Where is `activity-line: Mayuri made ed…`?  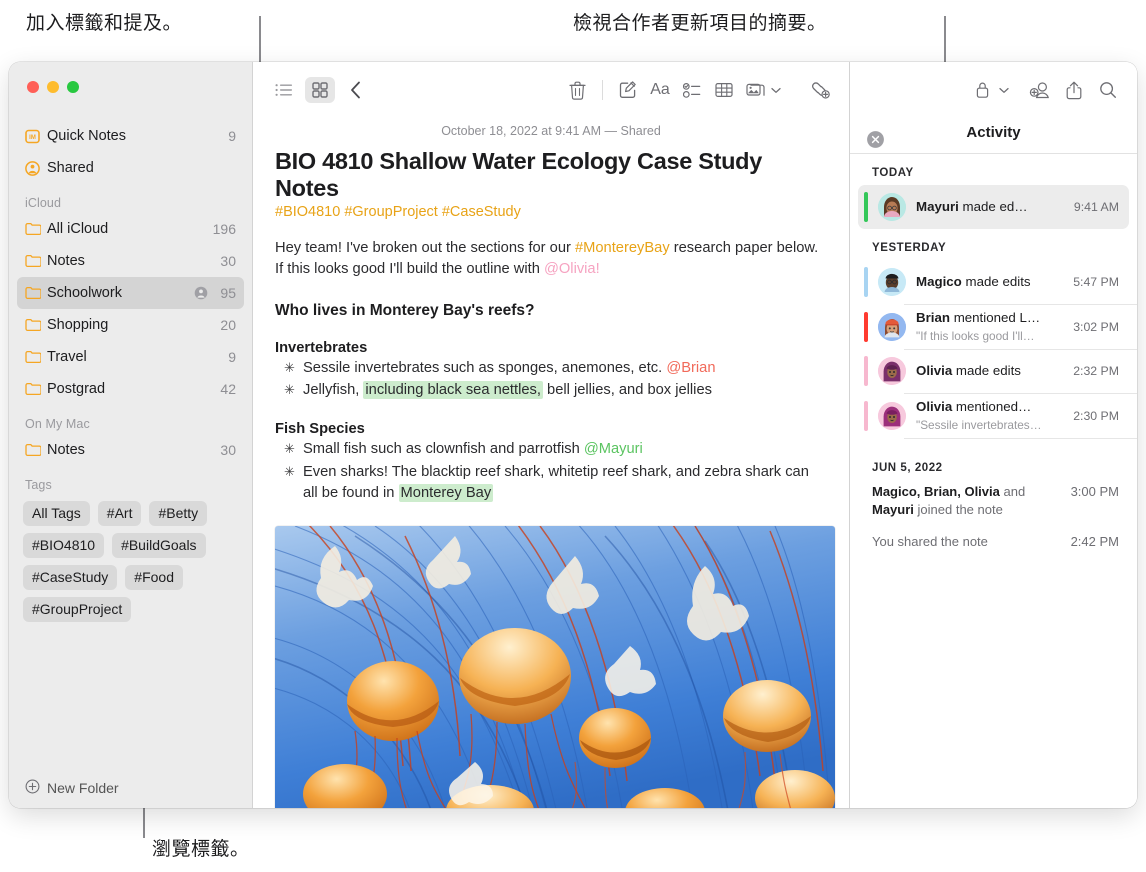 activity-line: Mayuri made ed… is located at coordinates (972, 206).